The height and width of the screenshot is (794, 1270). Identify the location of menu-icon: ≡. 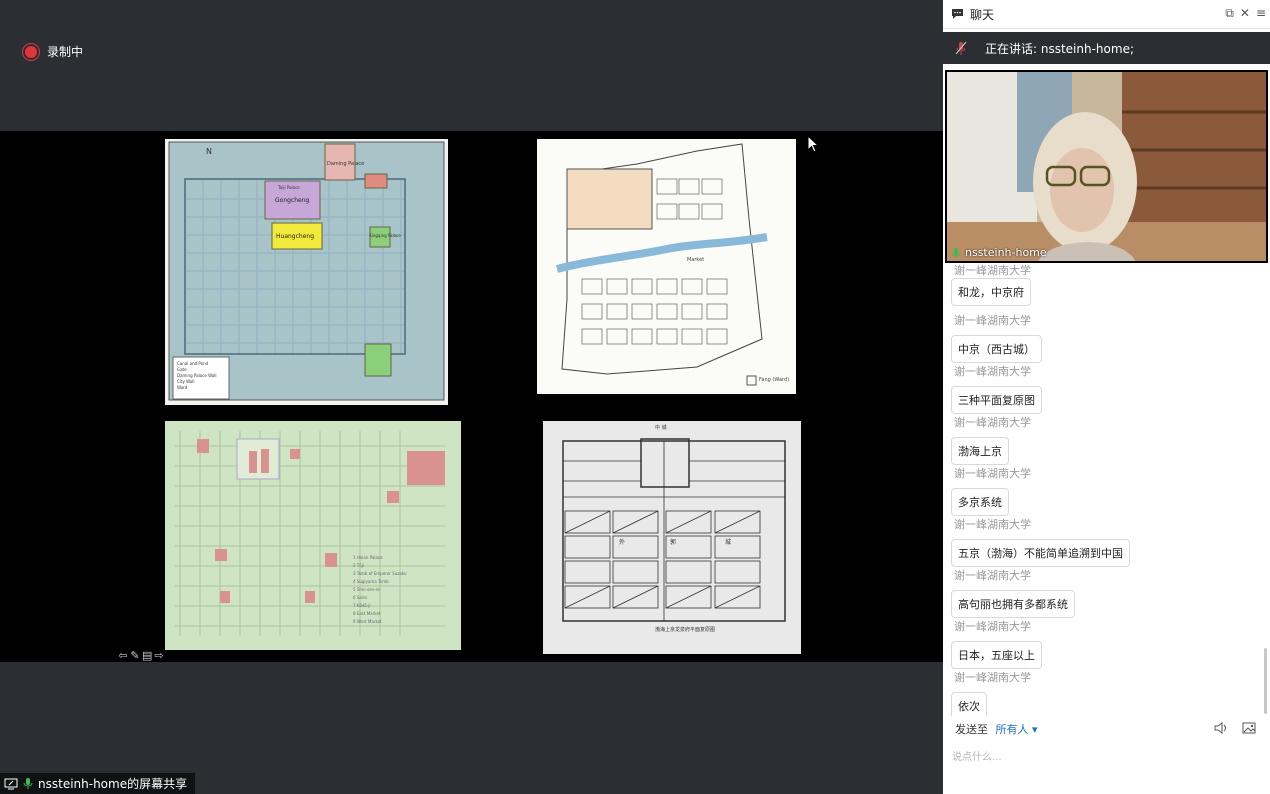
(1261, 13).